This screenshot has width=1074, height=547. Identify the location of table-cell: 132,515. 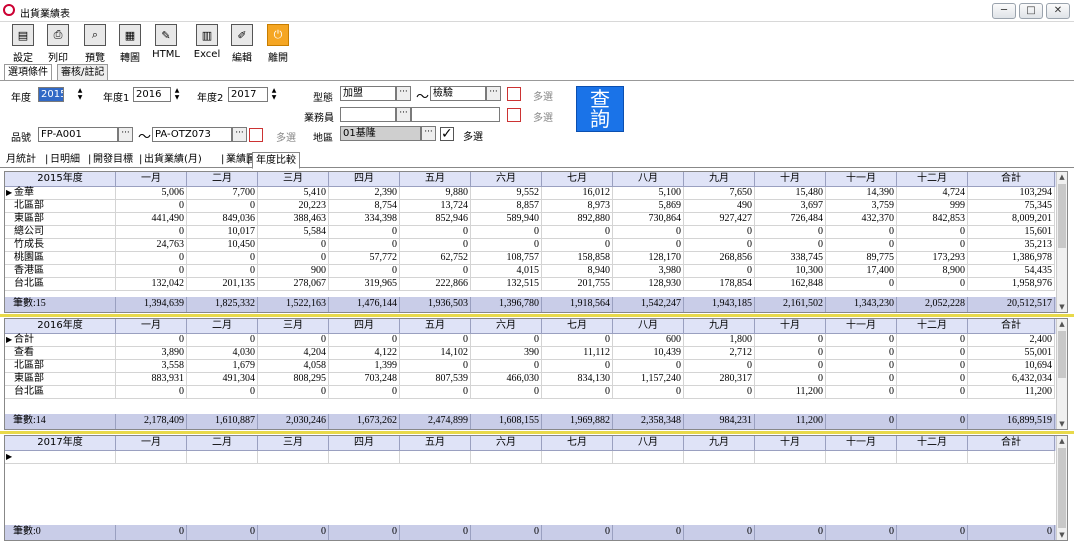
(506, 284).